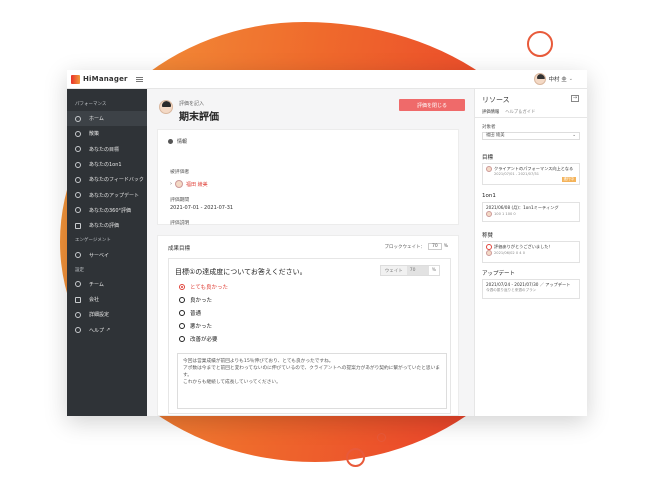  What do you see at coordinates (79, 270) in the screenshot?
I see `sidebar-section-settings: 設定` at bounding box center [79, 270].